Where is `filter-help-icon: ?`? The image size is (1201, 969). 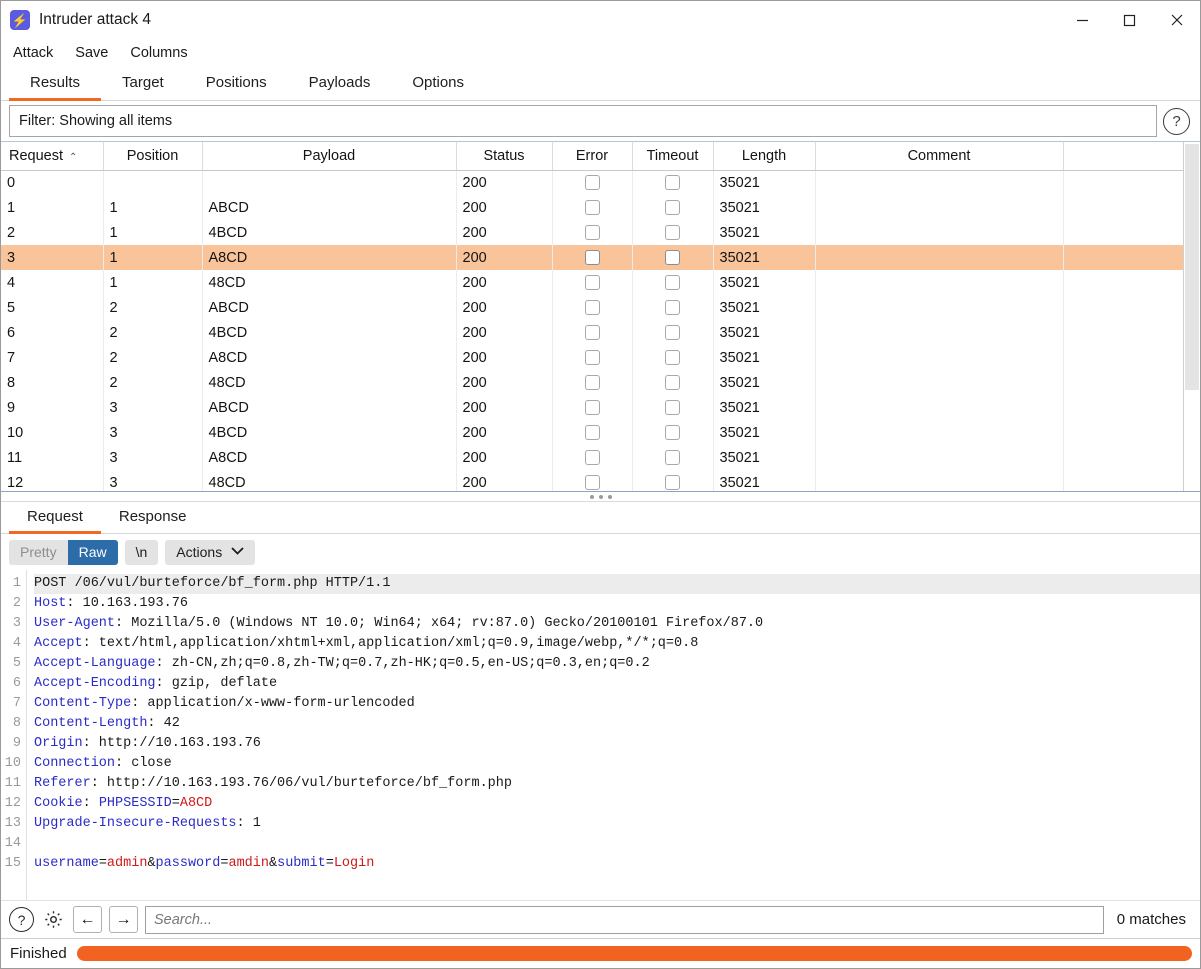 filter-help-icon: ? is located at coordinates (1176, 121).